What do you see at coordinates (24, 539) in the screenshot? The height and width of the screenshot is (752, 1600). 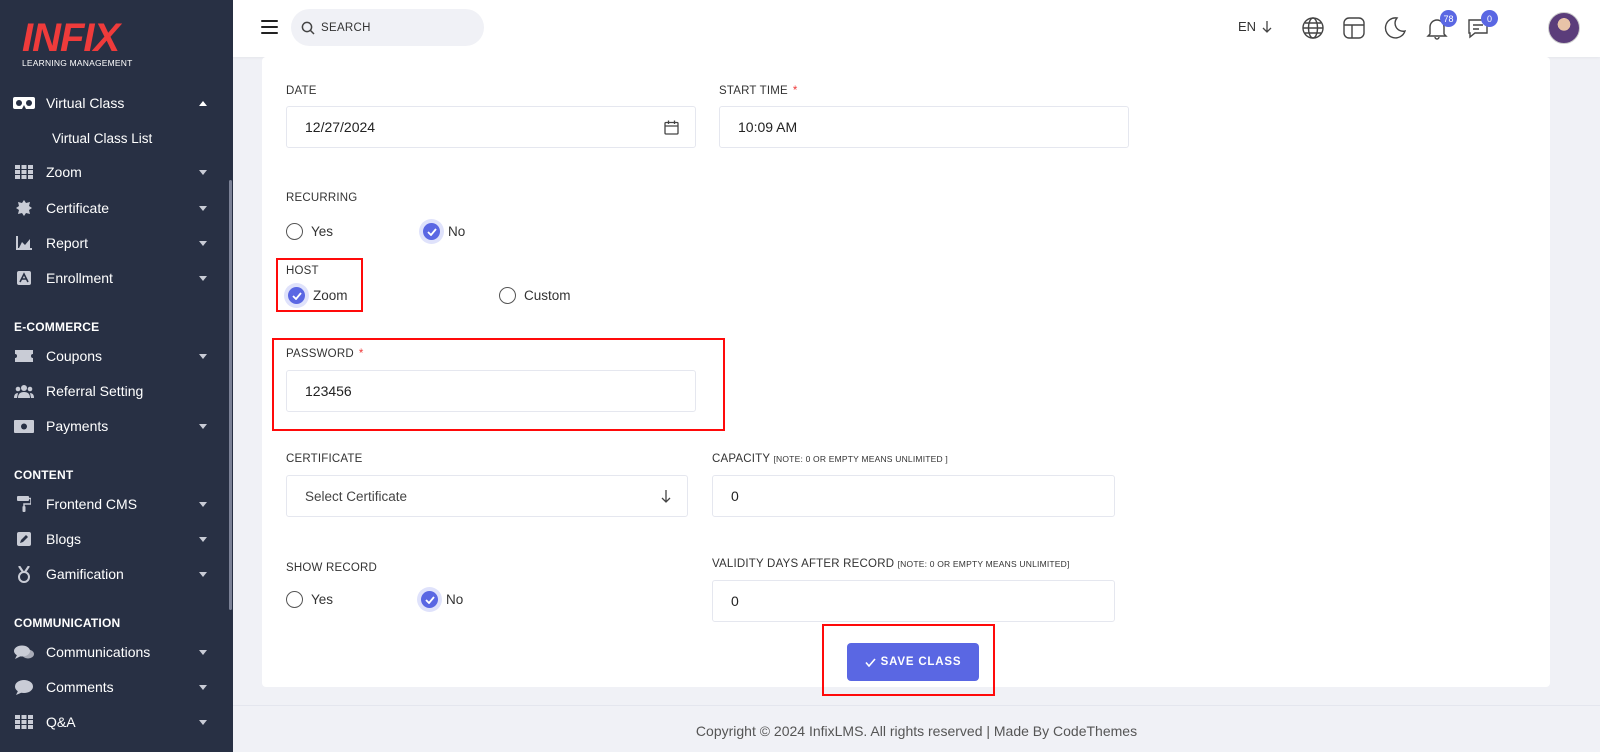 I see `edit-icon` at bounding box center [24, 539].